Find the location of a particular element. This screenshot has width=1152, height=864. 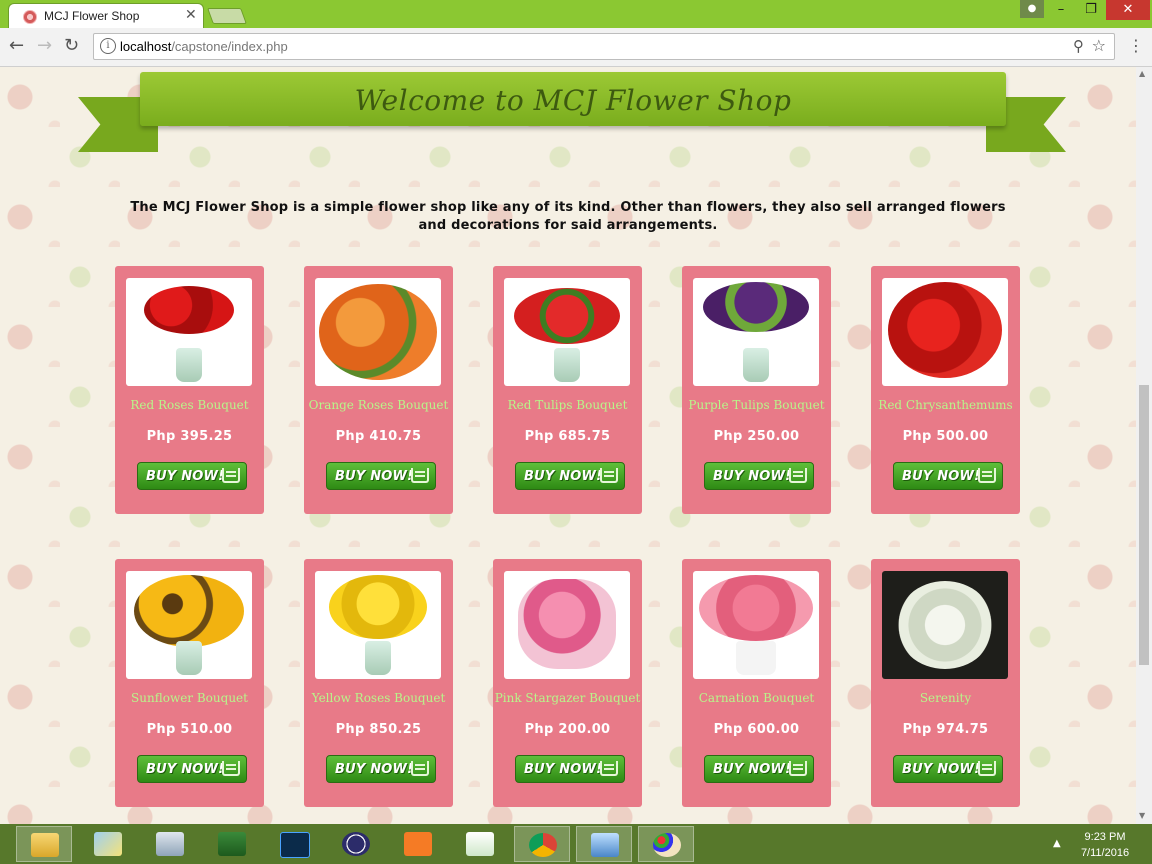

product-price: Php 510.00 is located at coordinates (189, 729).